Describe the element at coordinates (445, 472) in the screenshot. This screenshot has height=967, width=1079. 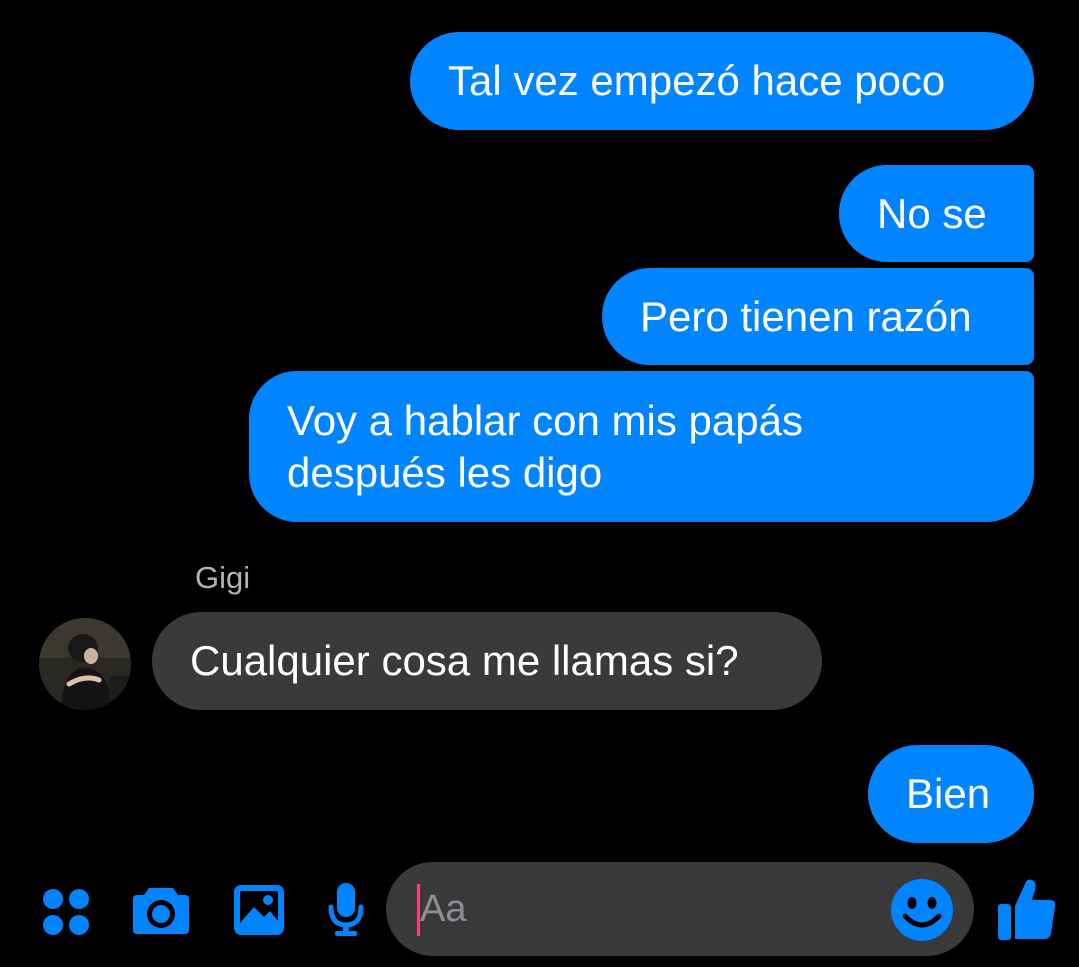
I see `message-line: después les digo` at that location.